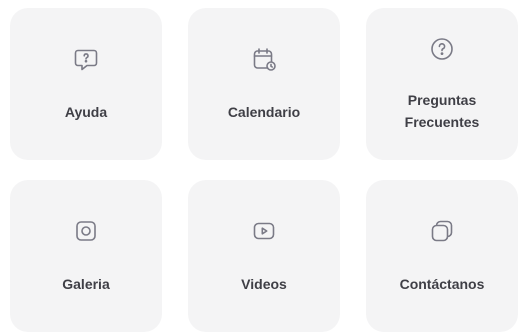 The height and width of the screenshot is (336, 520). I want to click on tile-label: Contáctanos, so click(442, 284).